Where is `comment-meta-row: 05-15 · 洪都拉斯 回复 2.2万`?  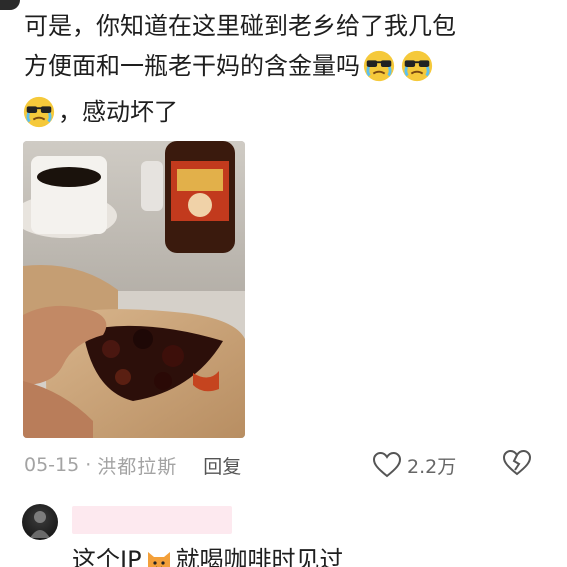
comment-meta-row: 05-15 · 洪都拉斯 回复 2.2万 is located at coordinates (284, 465).